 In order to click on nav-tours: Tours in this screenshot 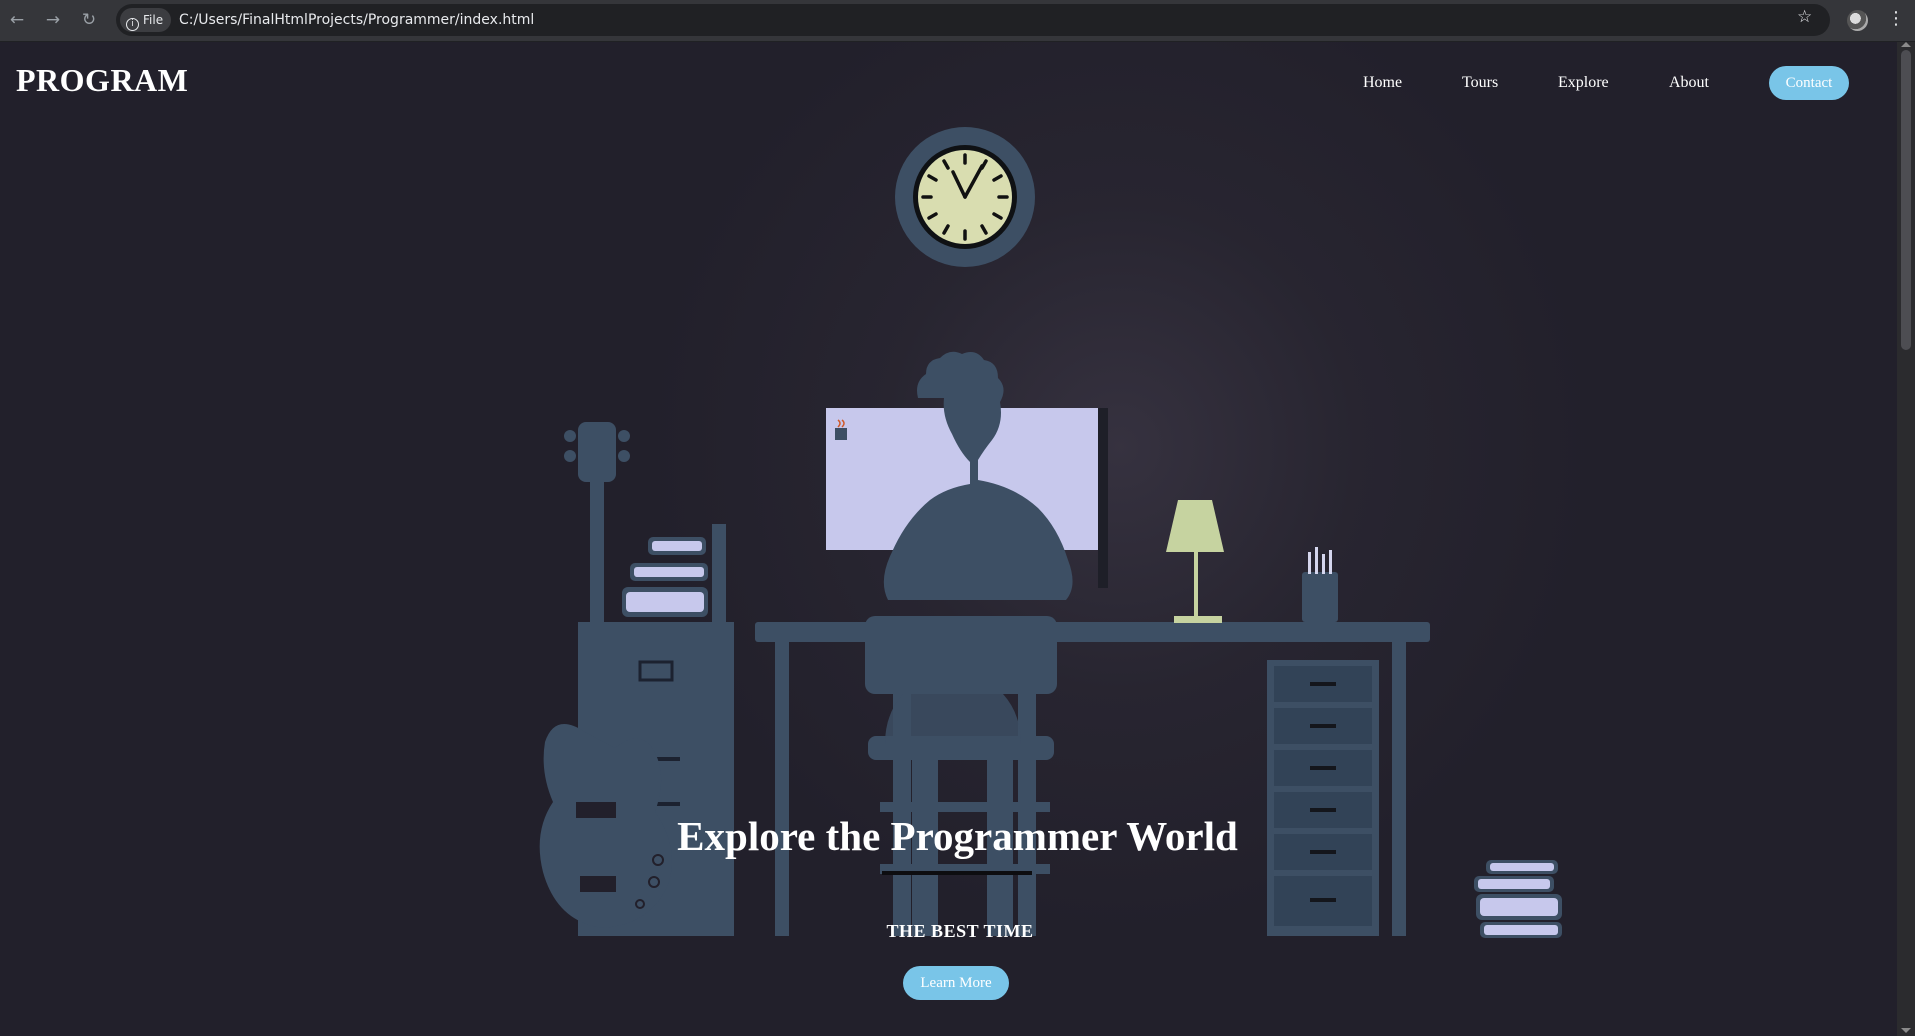, I will do `click(1480, 83)`.